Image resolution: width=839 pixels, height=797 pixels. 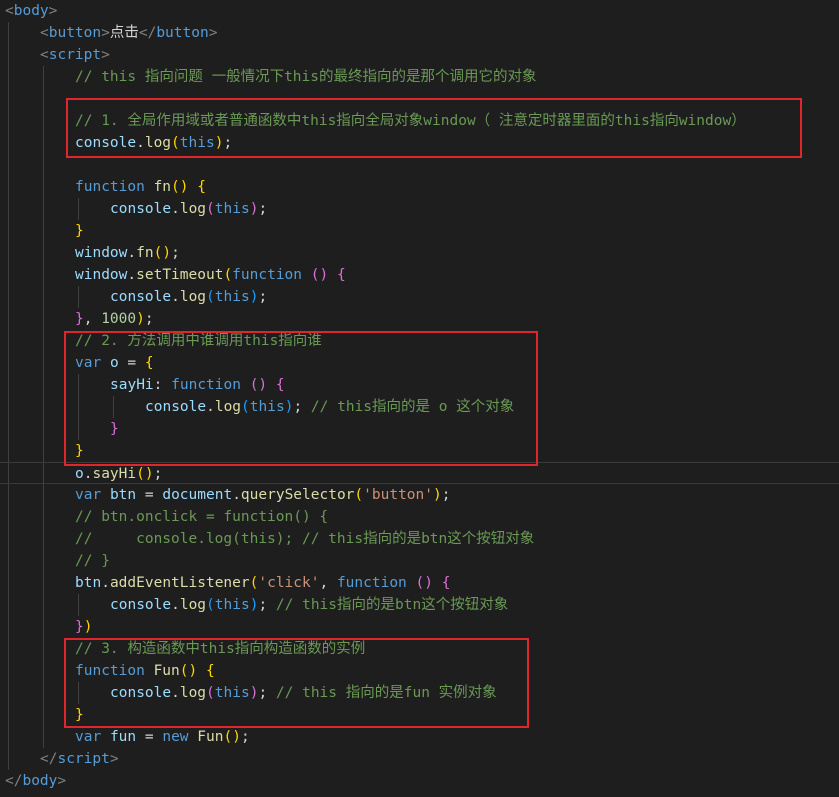 What do you see at coordinates (419, 561) in the screenshot?
I see `code-line: // }` at bounding box center [419, 561].